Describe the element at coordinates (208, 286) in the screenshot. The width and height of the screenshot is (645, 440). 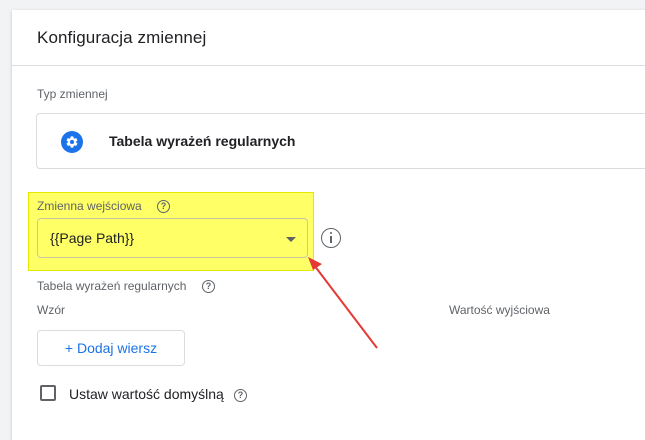
I see `regex-table-help-icon: ?` at that location.